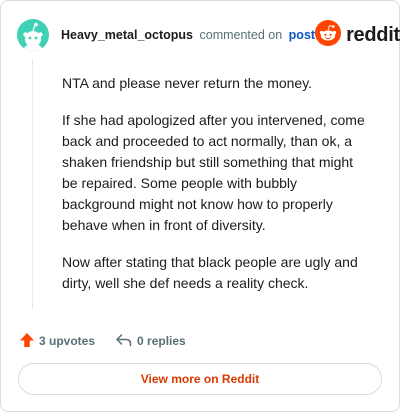 This screenshot has width=400, height=412. I want to click on reddit-brand: reddit, so click(357, 35).